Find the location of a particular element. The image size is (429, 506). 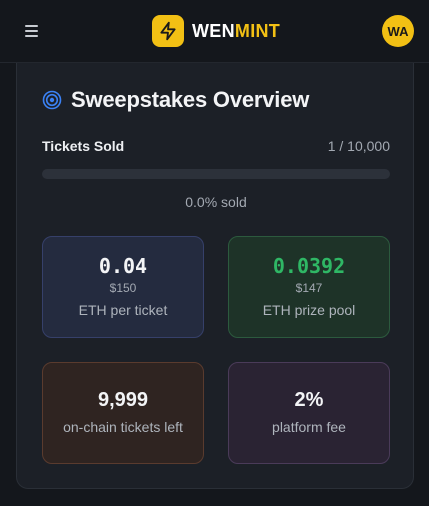

percent-sold-text: 0.0% sold is located at coordinates (216, 202).